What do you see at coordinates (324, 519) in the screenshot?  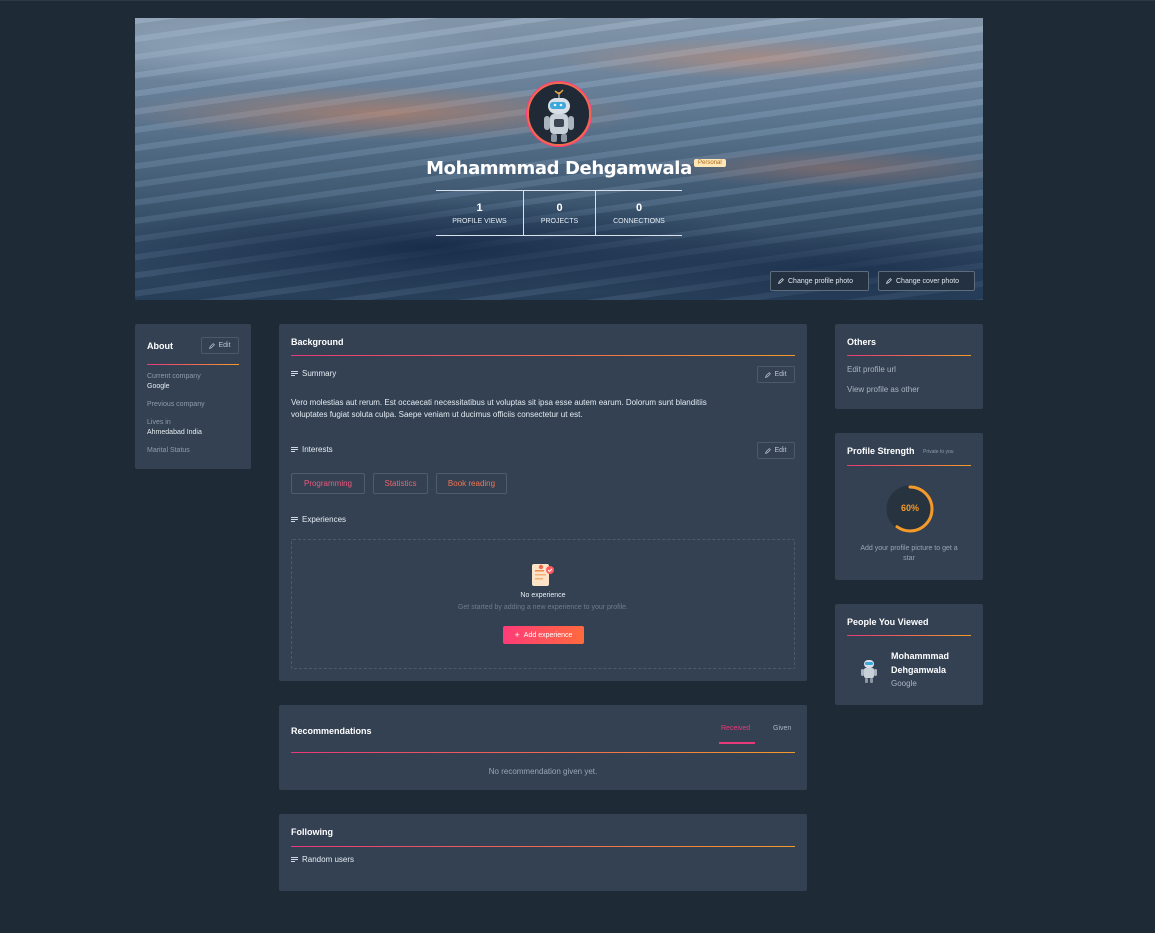 I see `experiences-title: Experiences` at bounding box center [324, 519].